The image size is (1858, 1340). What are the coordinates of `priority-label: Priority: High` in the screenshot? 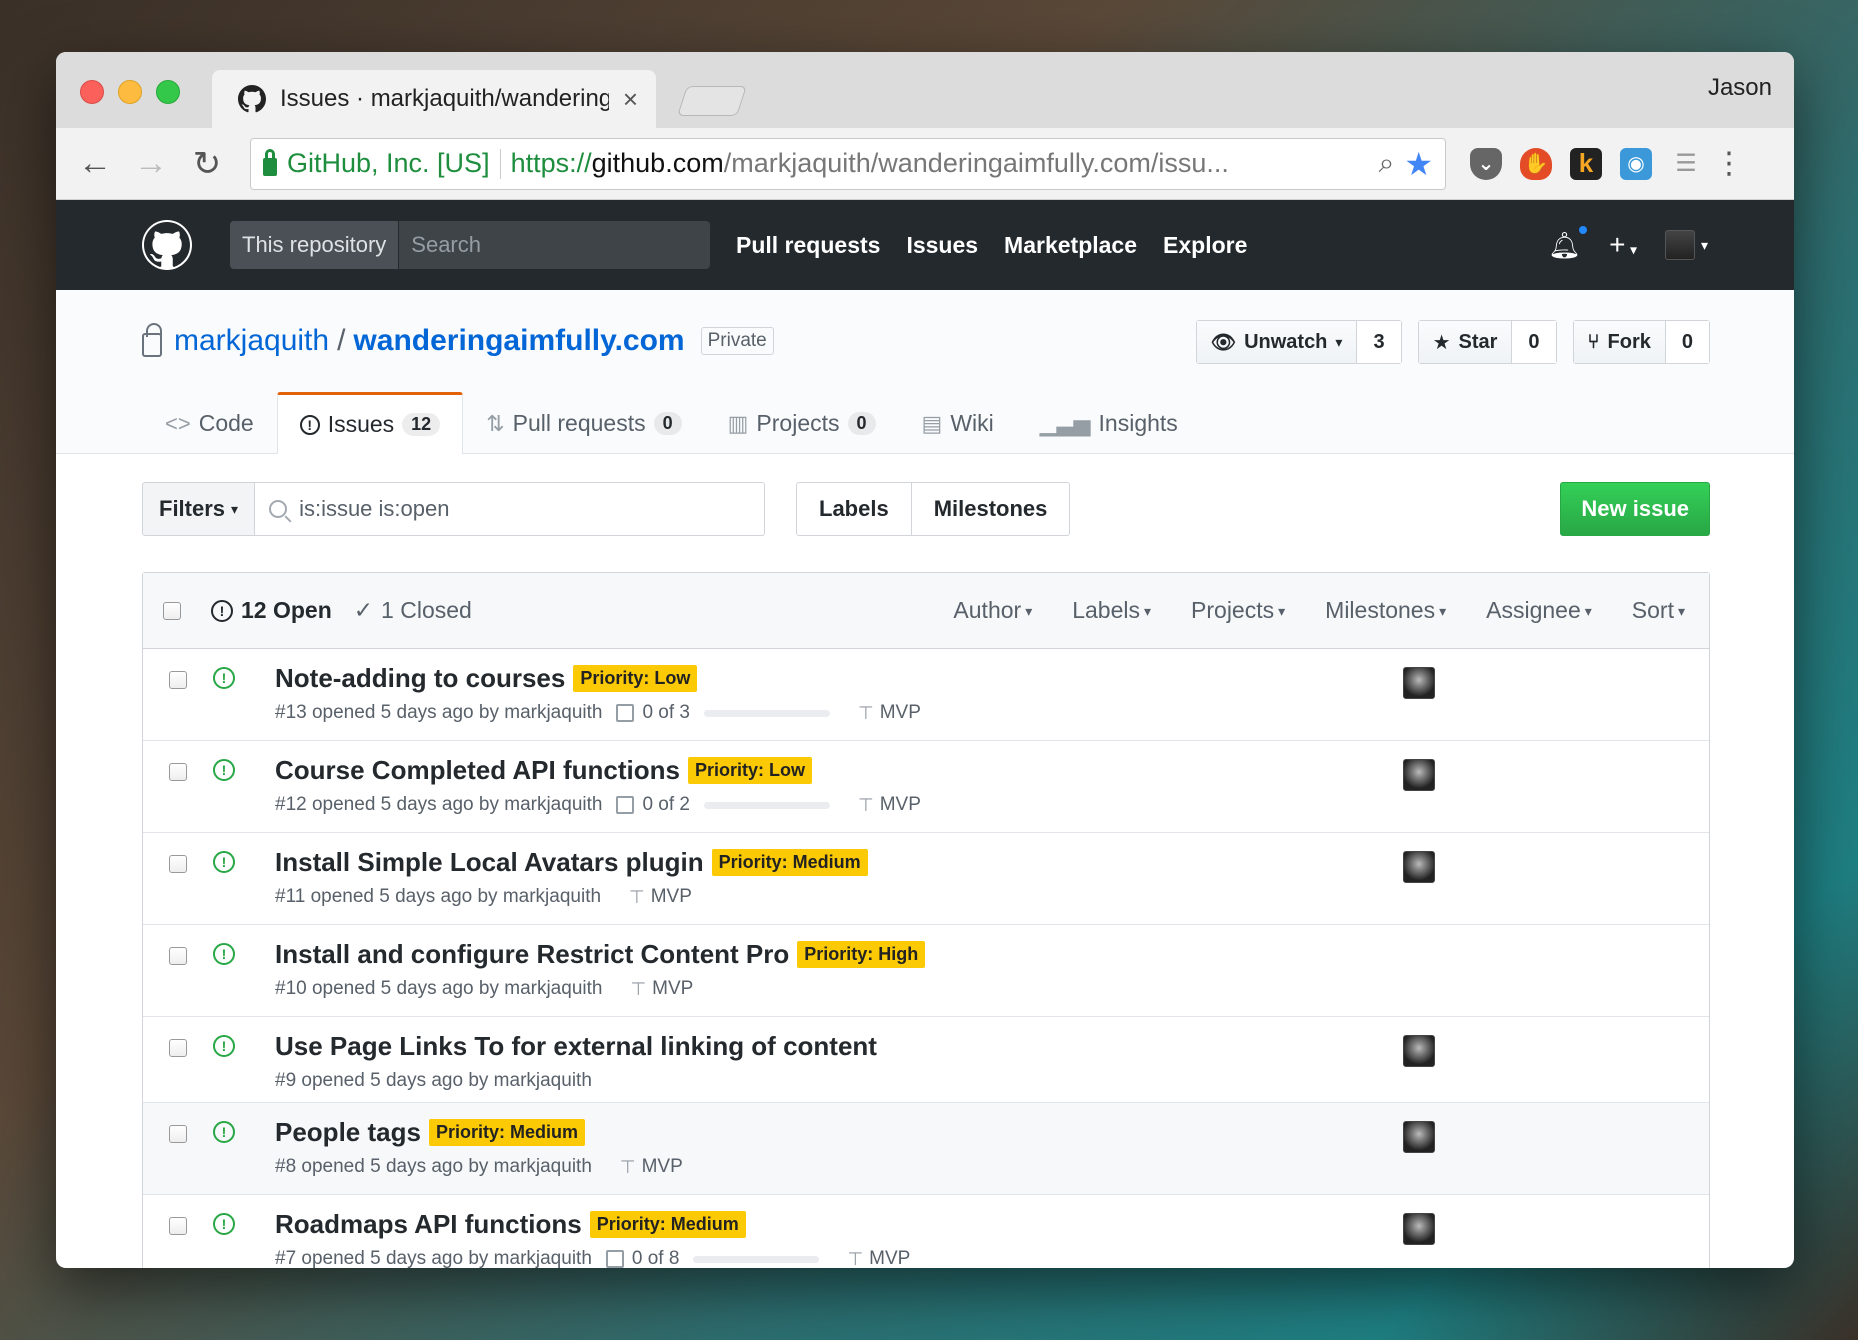 It's located at (861, 954).